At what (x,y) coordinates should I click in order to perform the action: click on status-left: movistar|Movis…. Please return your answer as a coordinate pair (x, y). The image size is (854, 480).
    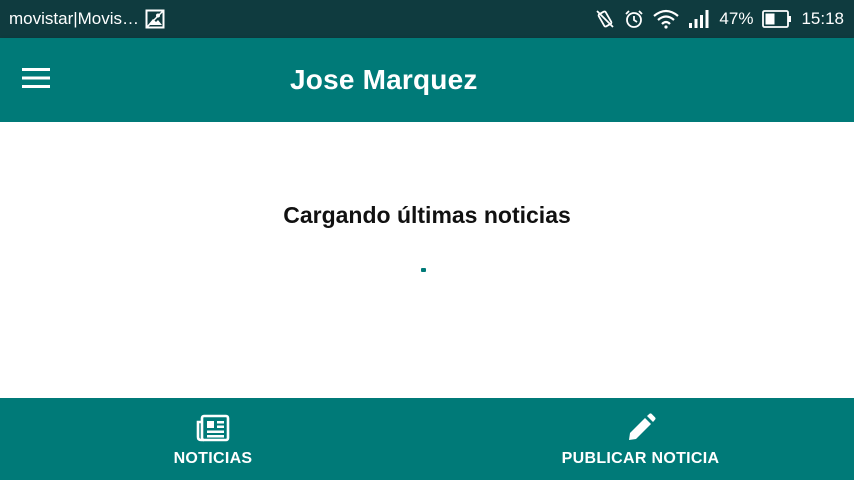
    Looking at the image, I should click on (87, 19).